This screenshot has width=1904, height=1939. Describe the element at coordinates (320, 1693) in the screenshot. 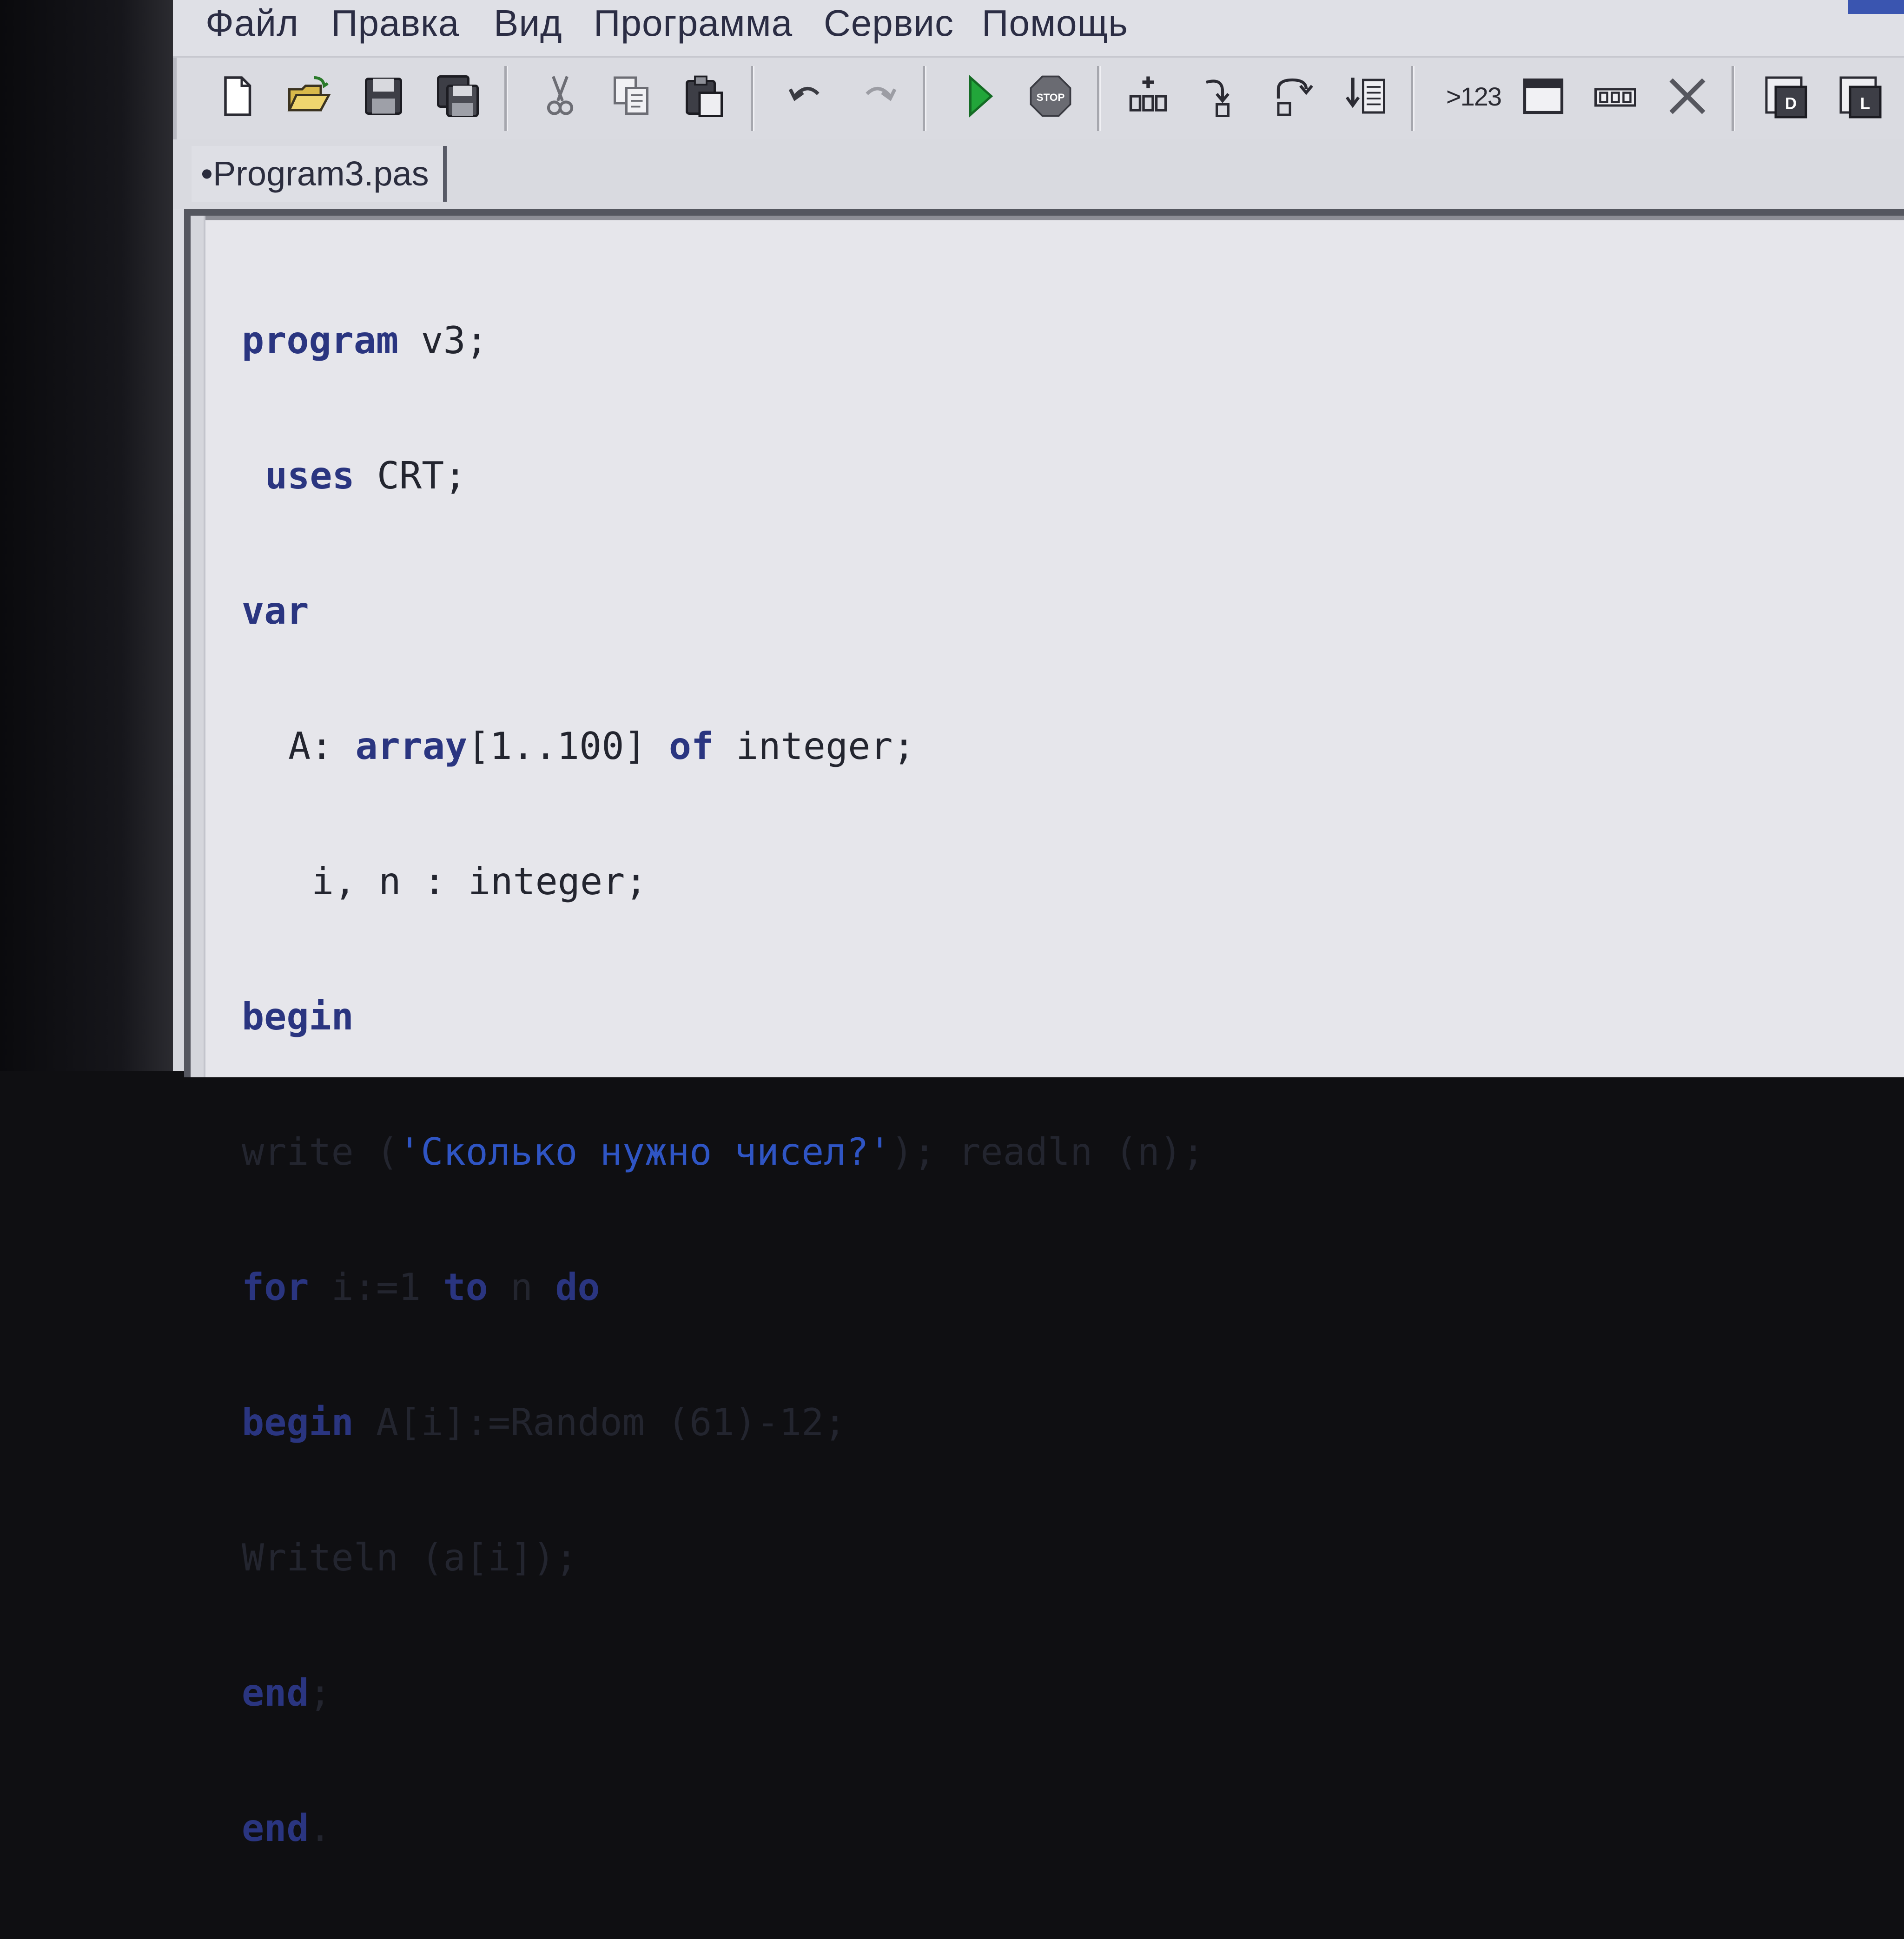

I see `code-text-span: ;` at that location.